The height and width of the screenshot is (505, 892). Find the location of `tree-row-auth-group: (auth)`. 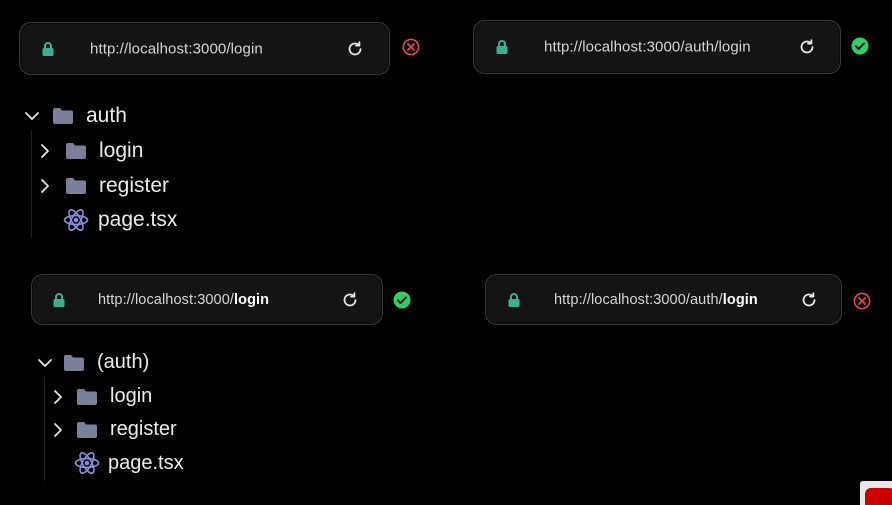

tree-row-auth-group: (auth) is located at coordinates (93, 362).